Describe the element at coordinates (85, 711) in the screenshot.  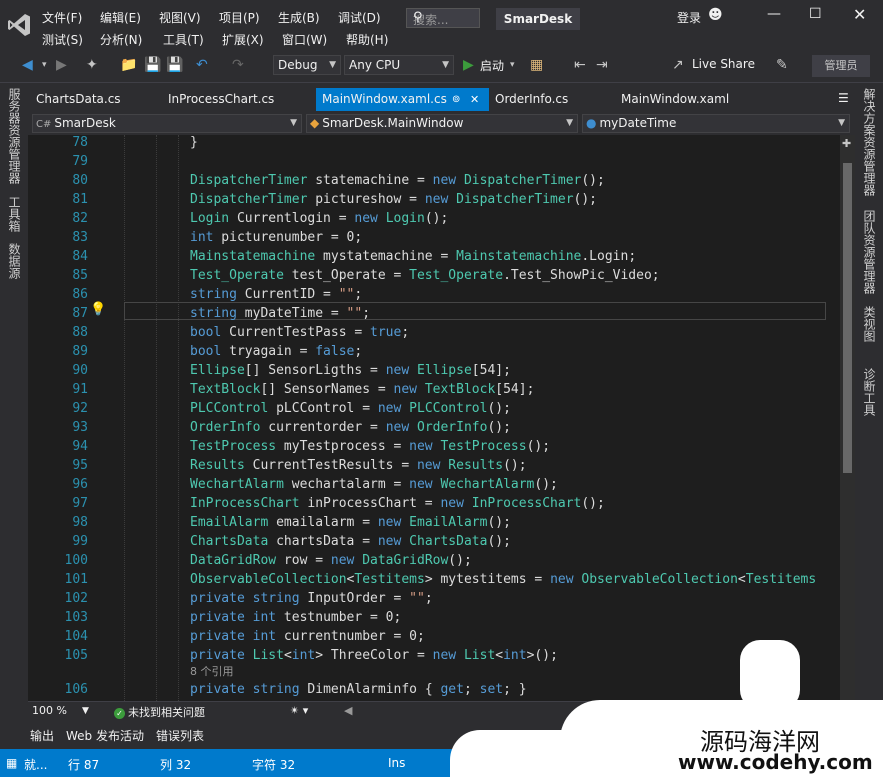
I see `zoom-dropdown-icon: ▼` at that location.